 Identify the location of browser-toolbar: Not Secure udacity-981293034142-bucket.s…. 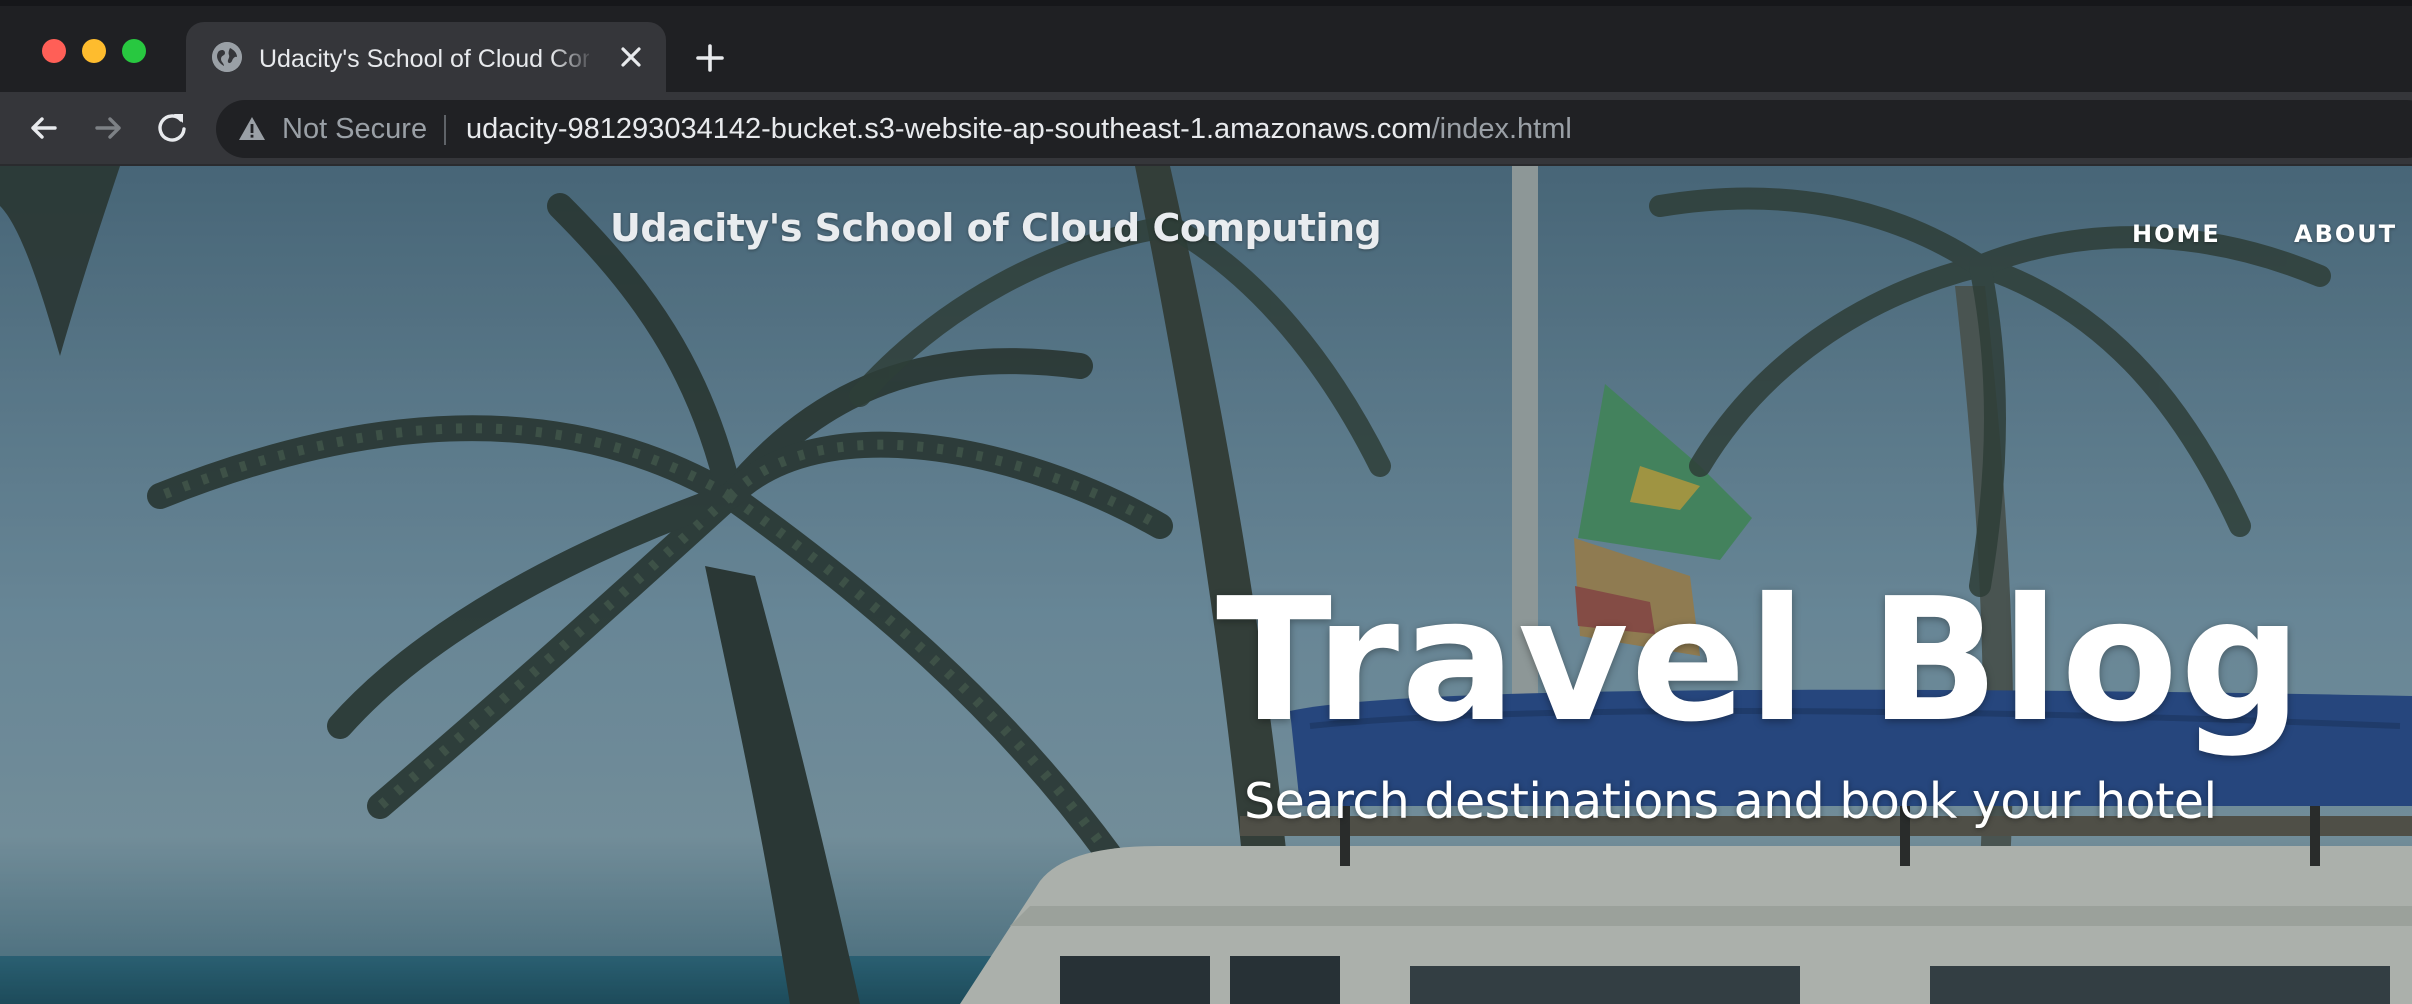
(1206, 129).